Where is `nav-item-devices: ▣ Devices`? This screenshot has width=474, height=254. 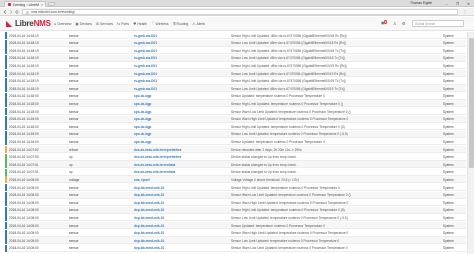
nav-item-devices: ▣ Devices is located at coordinates (83, 23).